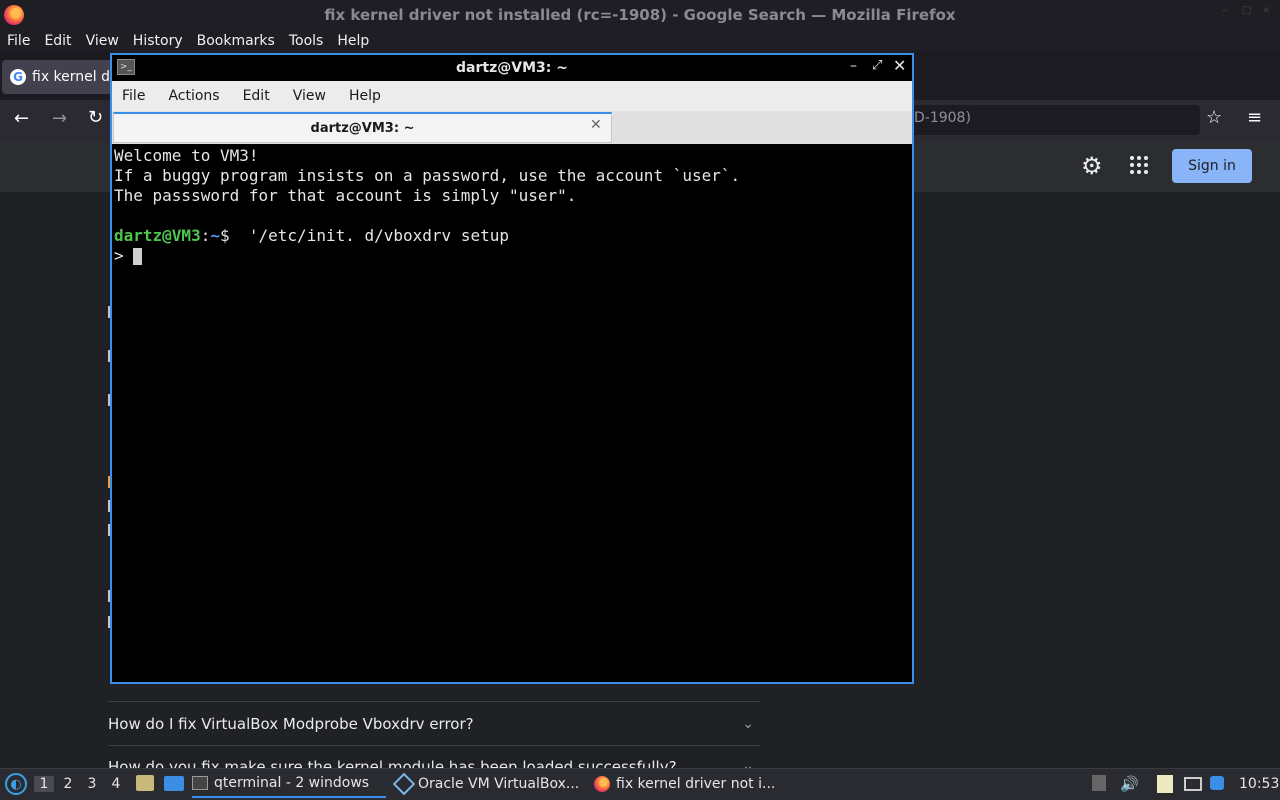  I want to click on maximize-icon: □, so click(1247, 11).